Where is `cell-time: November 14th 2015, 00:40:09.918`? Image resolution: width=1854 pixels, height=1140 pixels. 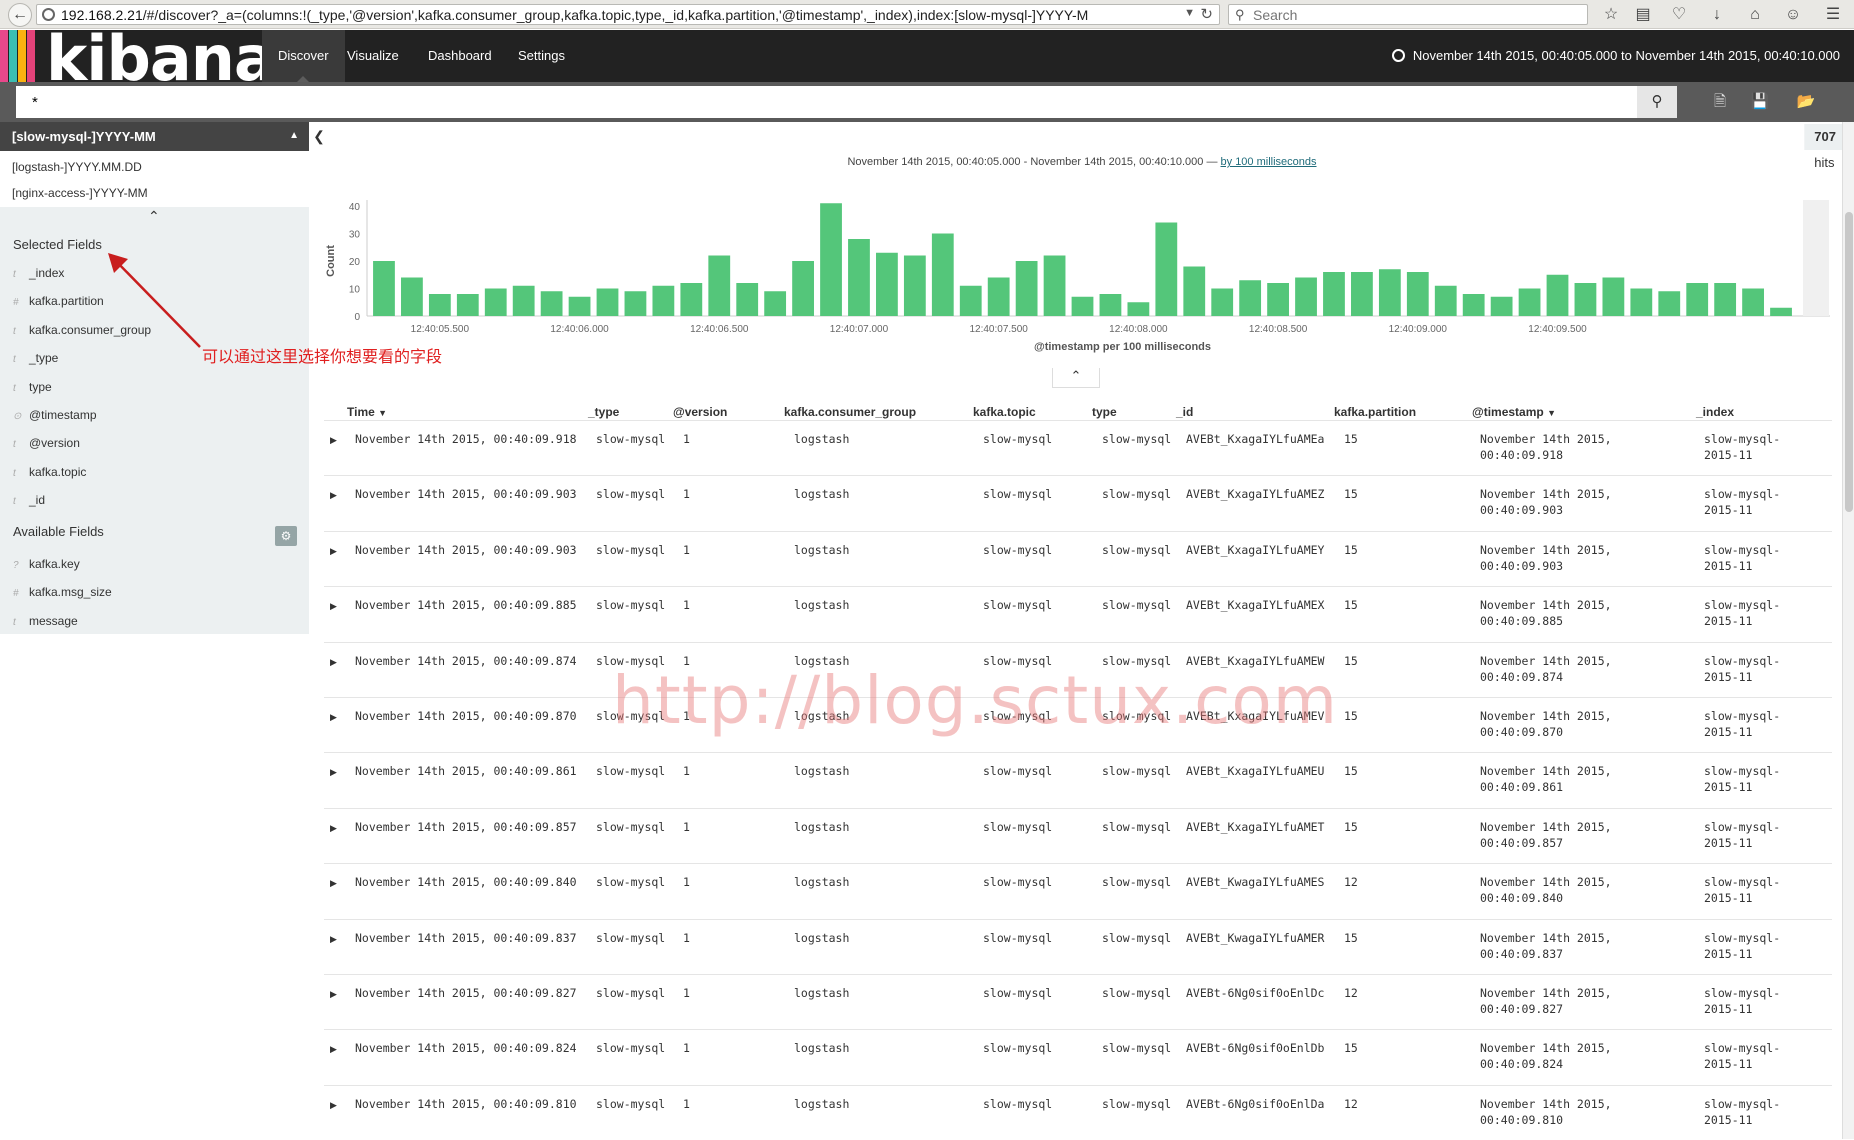
cell-time: November 14th 2015, 00:40:09.918 is located at coordinates (466, 439).